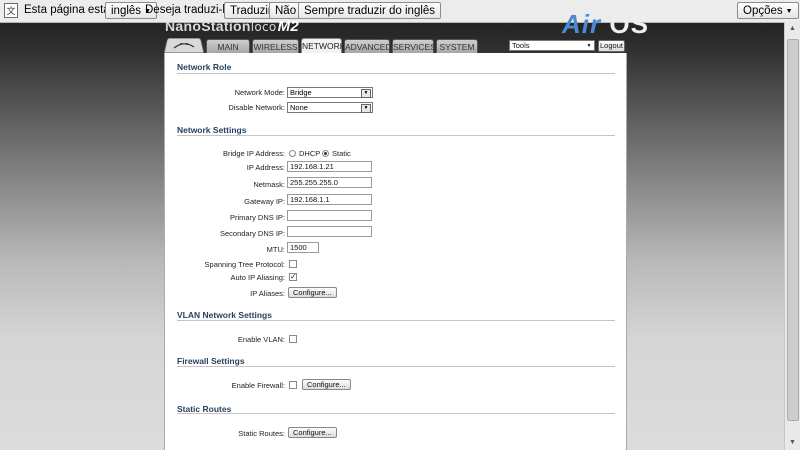 This screenshot has width=800, height=450. I want to click on bridge-ip-label: Bridge IP Address:, so click(254, 153).